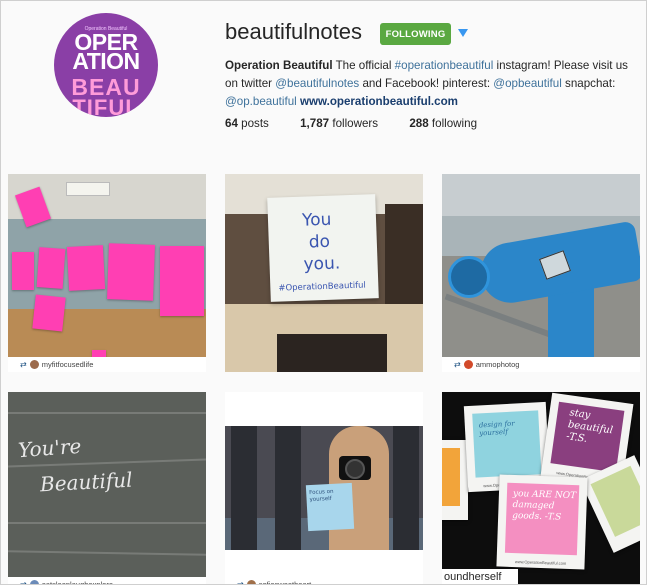  What do you see at coordinates (68, 364) in the screenshot?
I see `repost-username: myfitfocusedlife` at bounding box center [68, 364].